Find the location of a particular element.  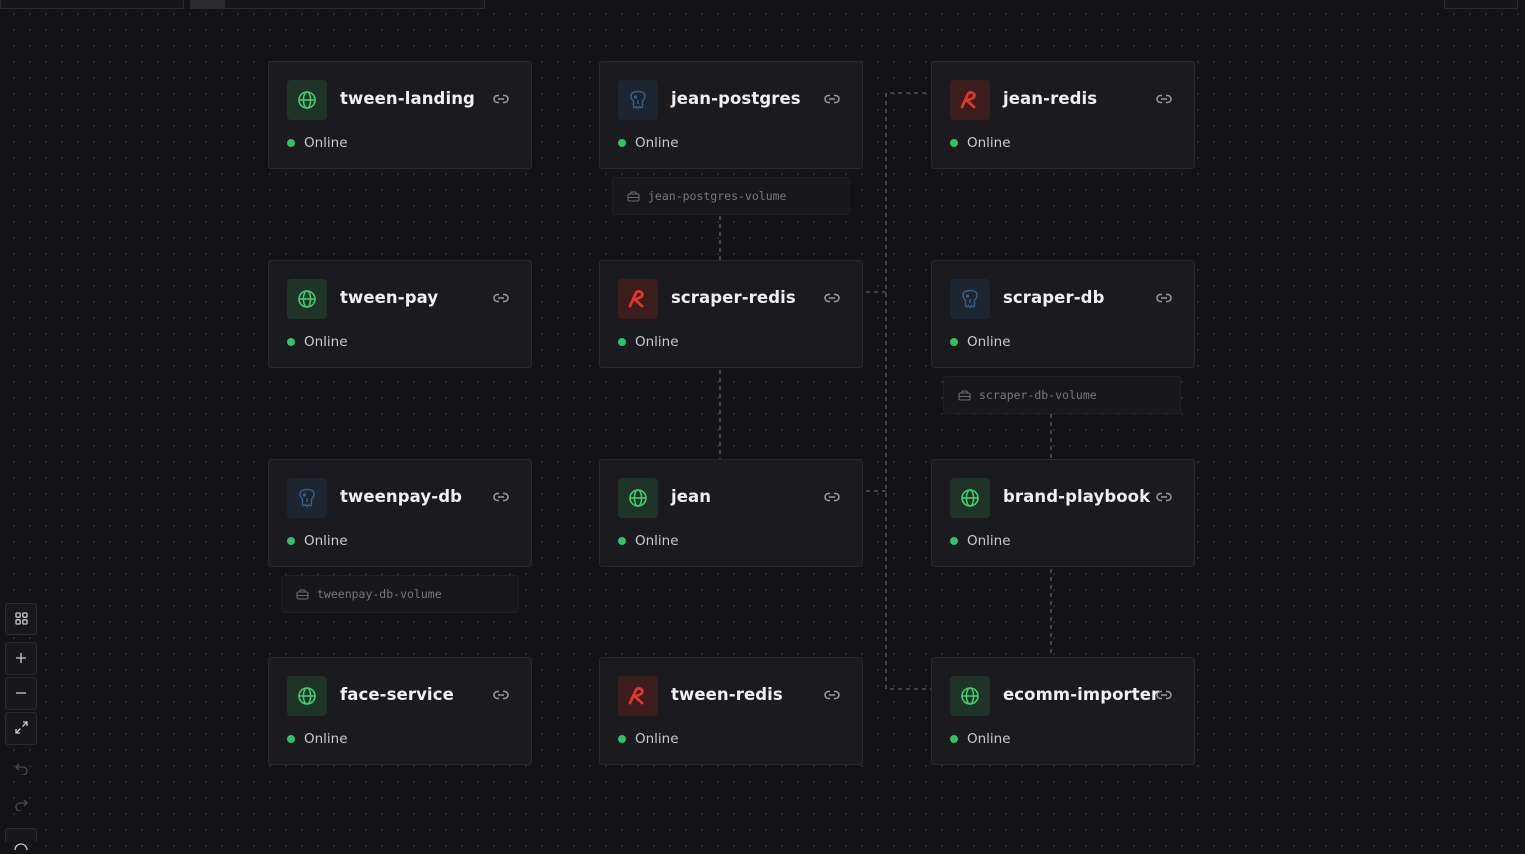

service-name: tween-redis is located at coordinates (727, 694).